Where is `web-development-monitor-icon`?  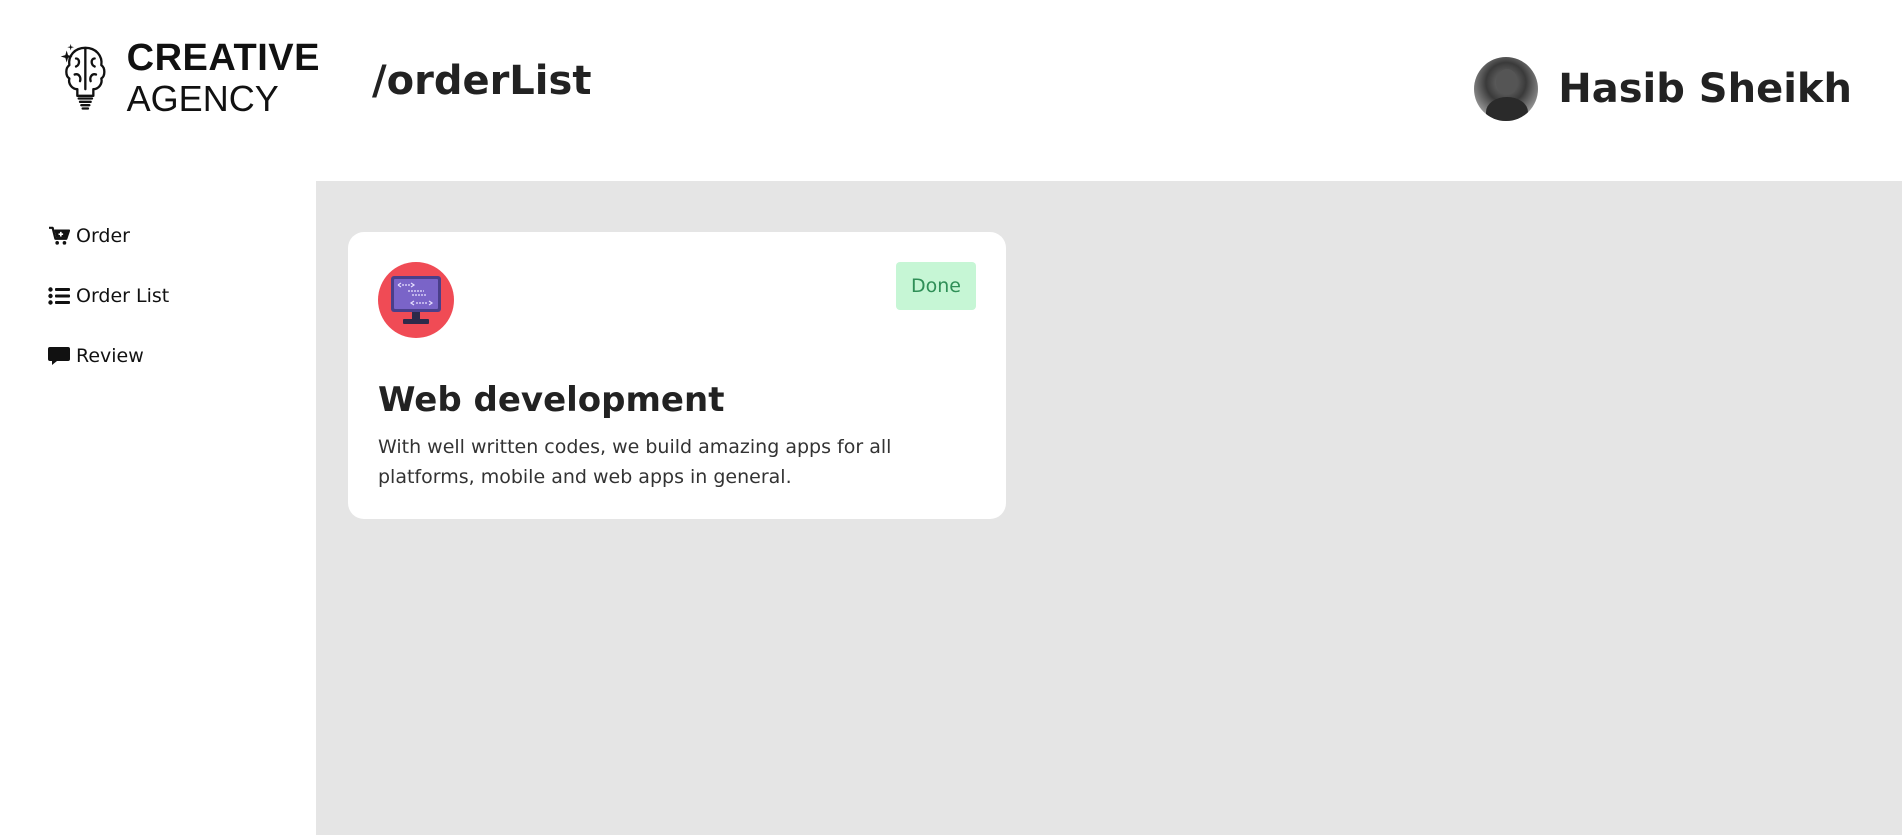
web-development-monitor-icon is located at coordinates (416, 300).